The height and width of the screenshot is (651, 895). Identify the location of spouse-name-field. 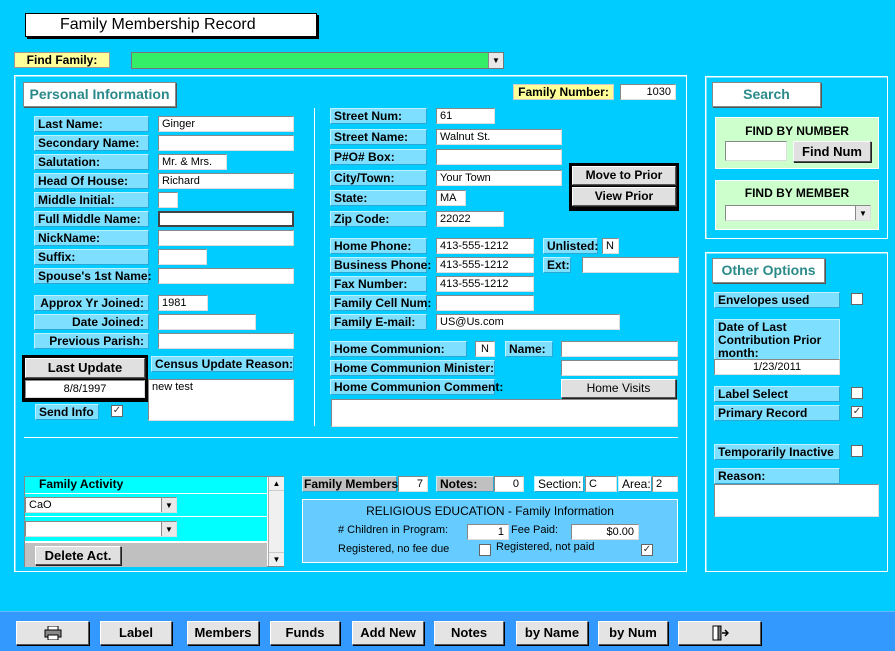
(226, 276).